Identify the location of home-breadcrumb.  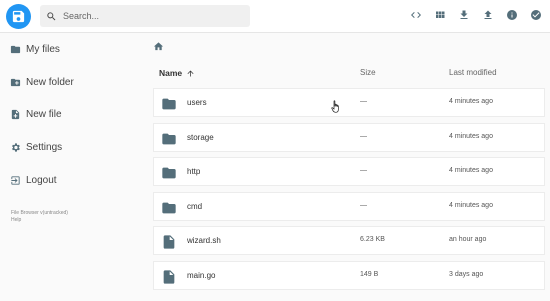
(158, 45).